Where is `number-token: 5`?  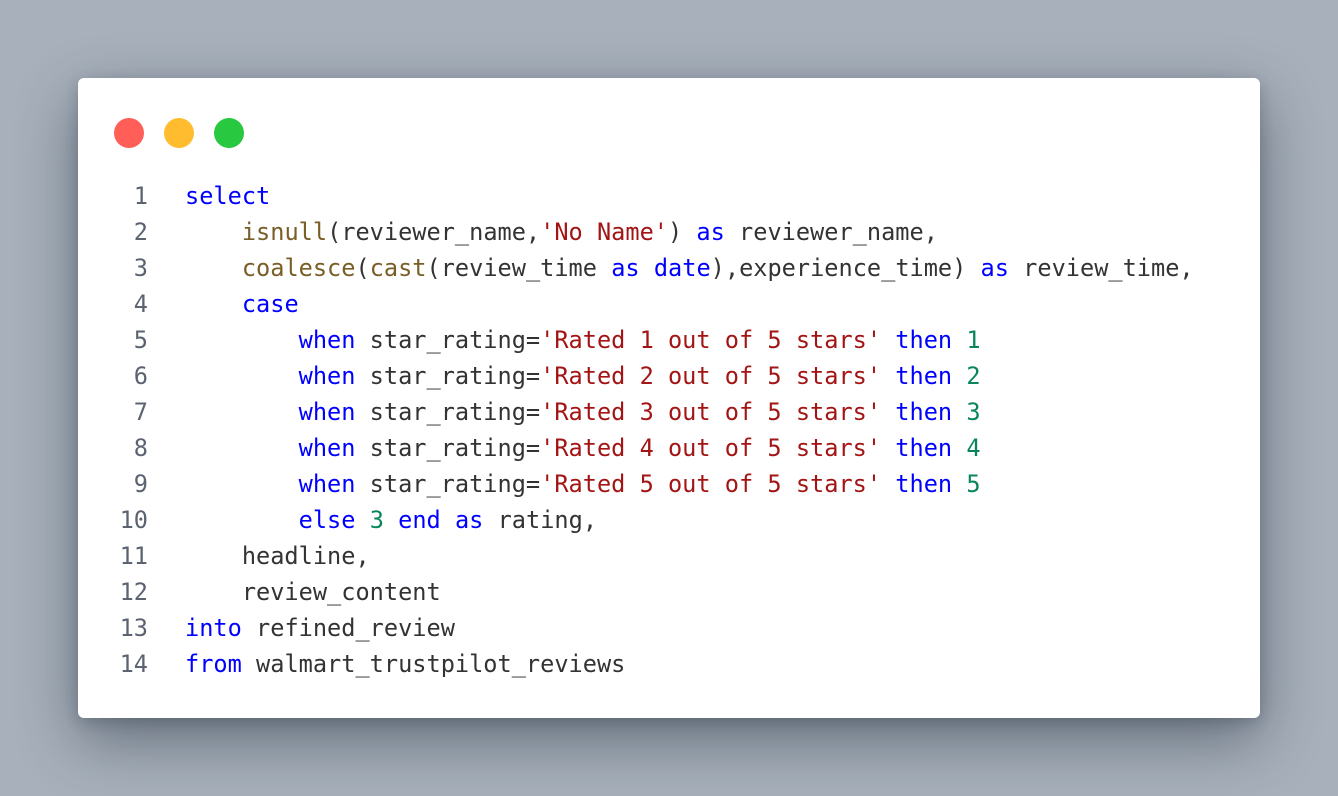
number-token: 5 is located at coordinates (973, 484).